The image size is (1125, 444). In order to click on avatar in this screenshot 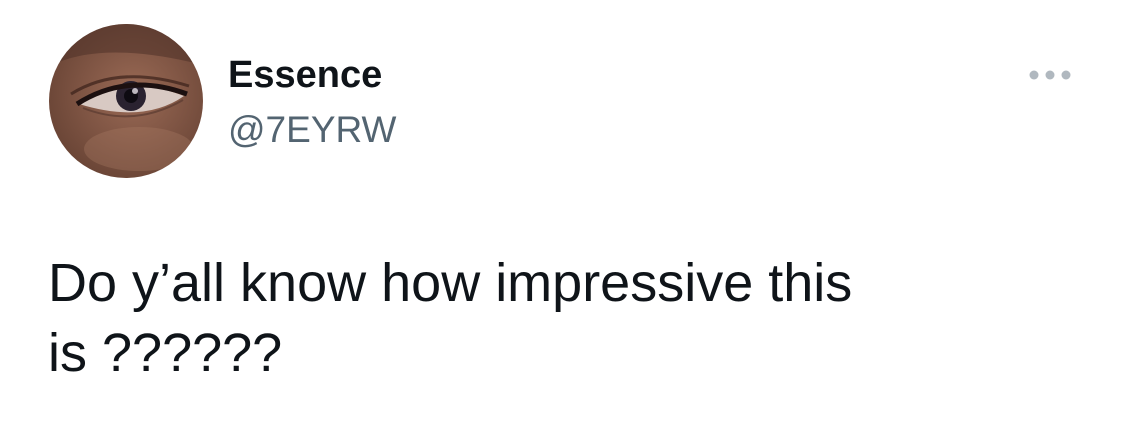, I will do `click(126, 101)`.